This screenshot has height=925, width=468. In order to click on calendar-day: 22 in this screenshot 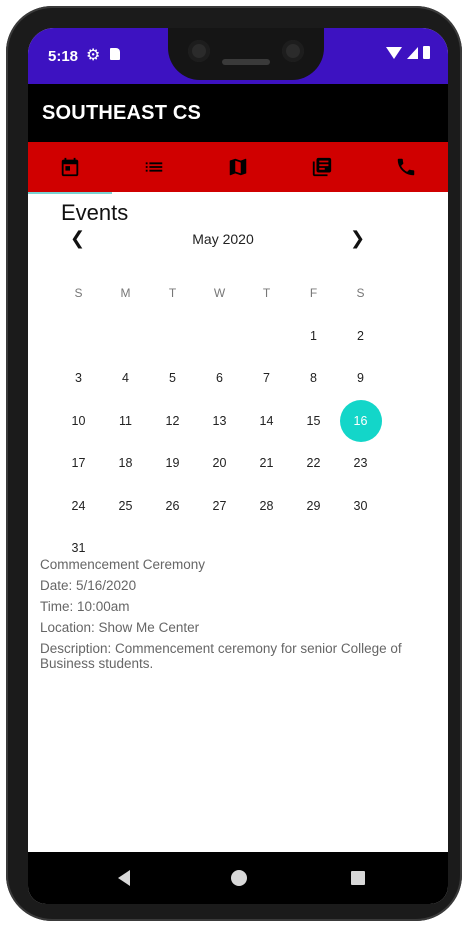, I will do `click(313, 463)`.